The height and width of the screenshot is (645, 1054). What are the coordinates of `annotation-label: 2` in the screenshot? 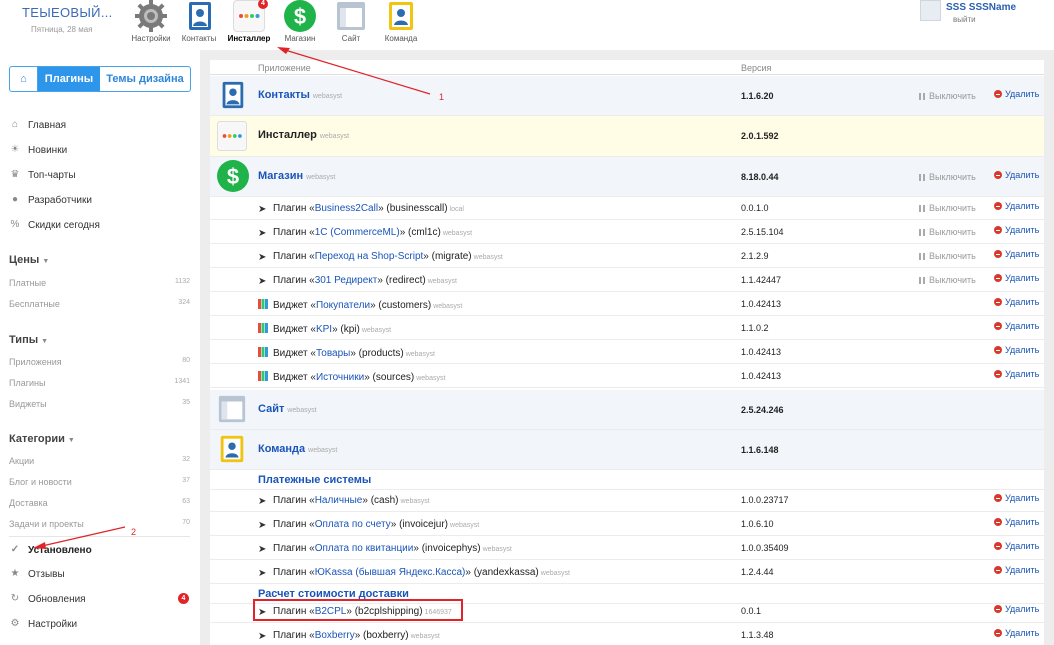 It's located at (134, 532).